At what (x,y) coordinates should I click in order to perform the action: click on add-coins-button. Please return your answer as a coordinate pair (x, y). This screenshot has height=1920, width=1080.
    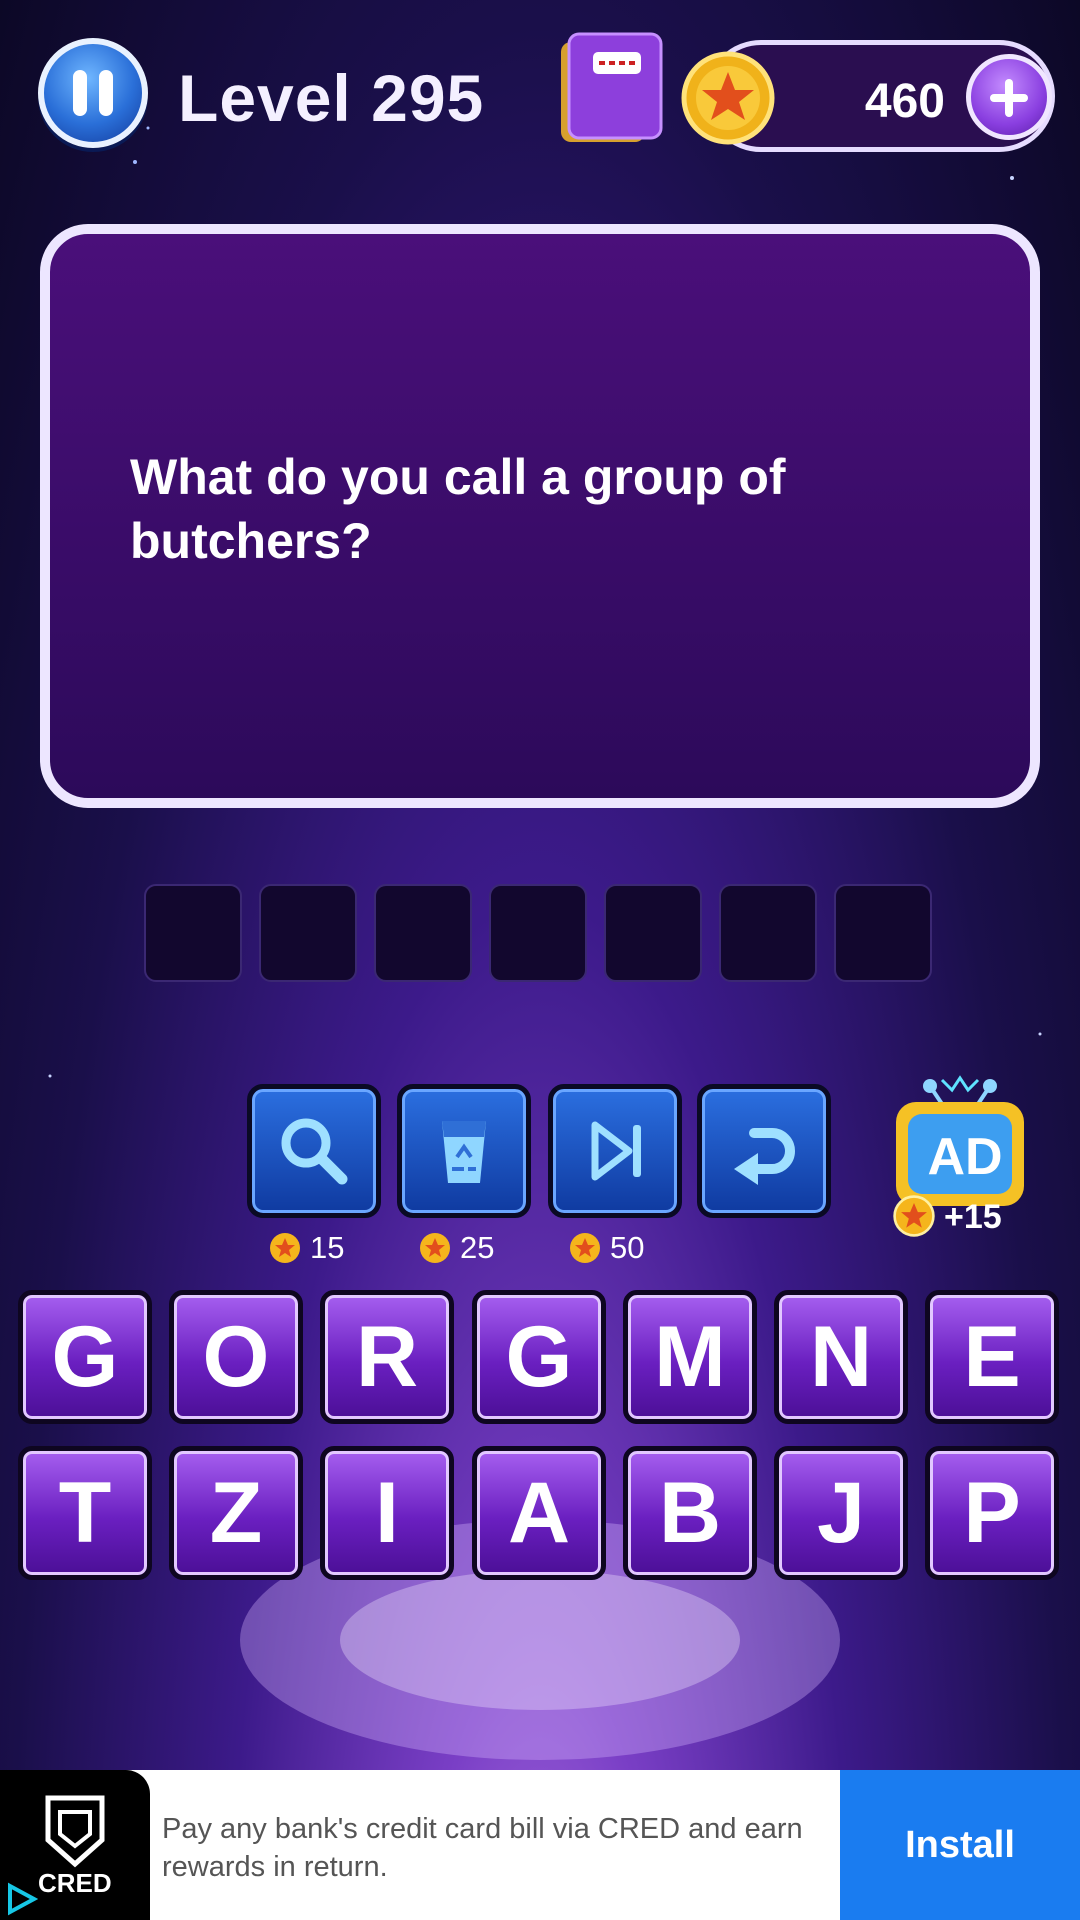
    Looking at the image, I should click on (1009, 97).